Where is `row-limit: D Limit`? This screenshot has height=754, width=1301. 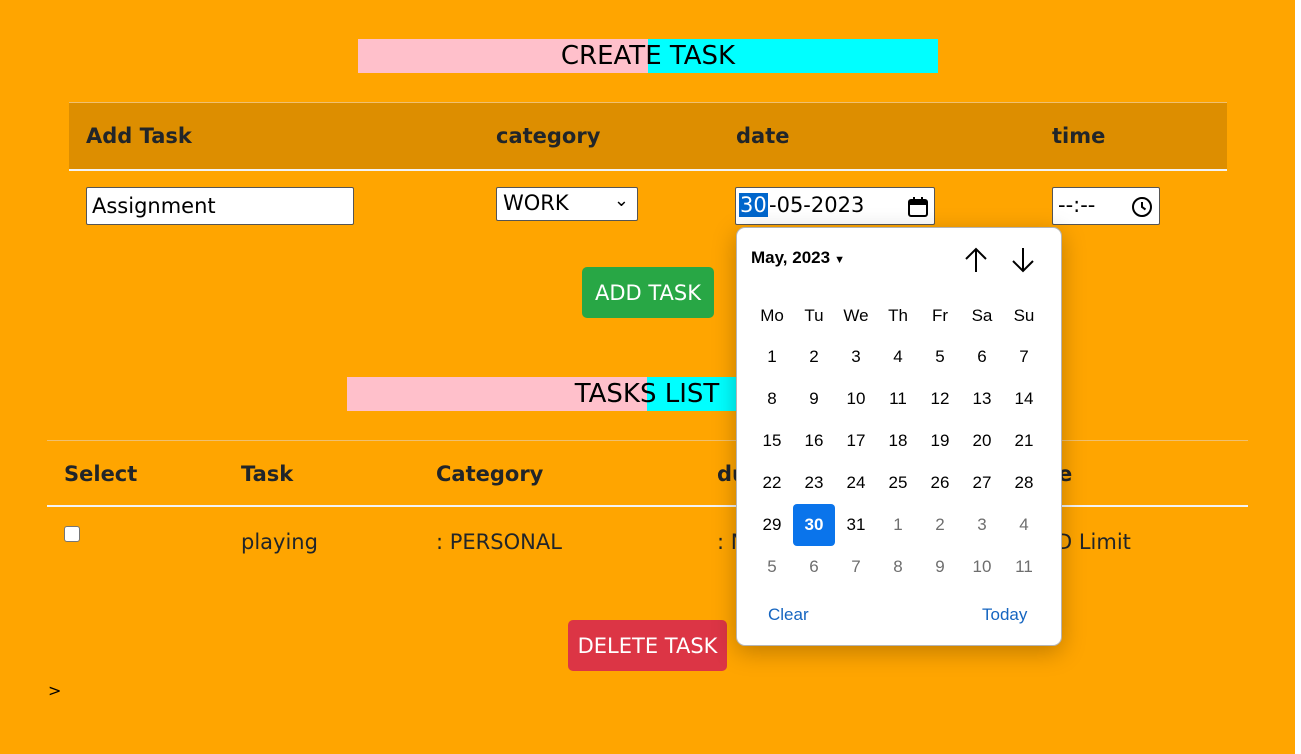
row-limit: D Limit is located at coordinates (1093, 542).